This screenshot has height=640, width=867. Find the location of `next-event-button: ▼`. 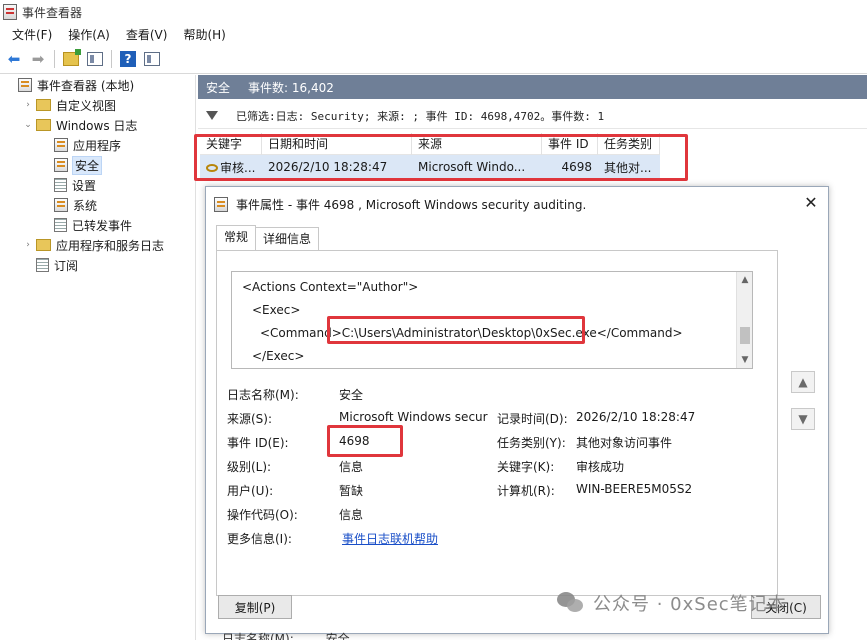

next-event-button: ▼ is located at coordinates (803, 419).